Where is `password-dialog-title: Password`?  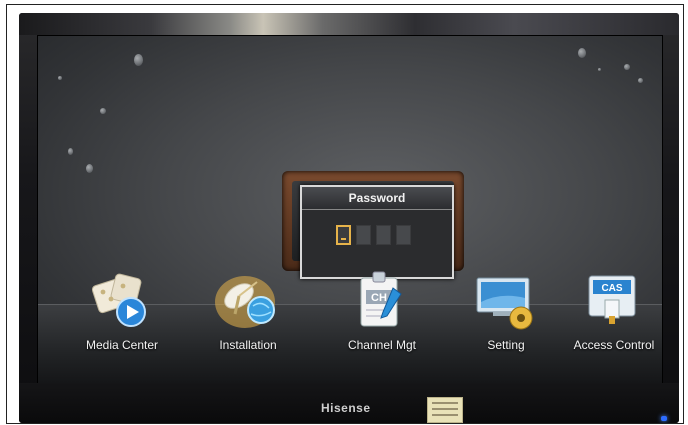
password-dialog-title: Password is located at coordinates (377, 198).